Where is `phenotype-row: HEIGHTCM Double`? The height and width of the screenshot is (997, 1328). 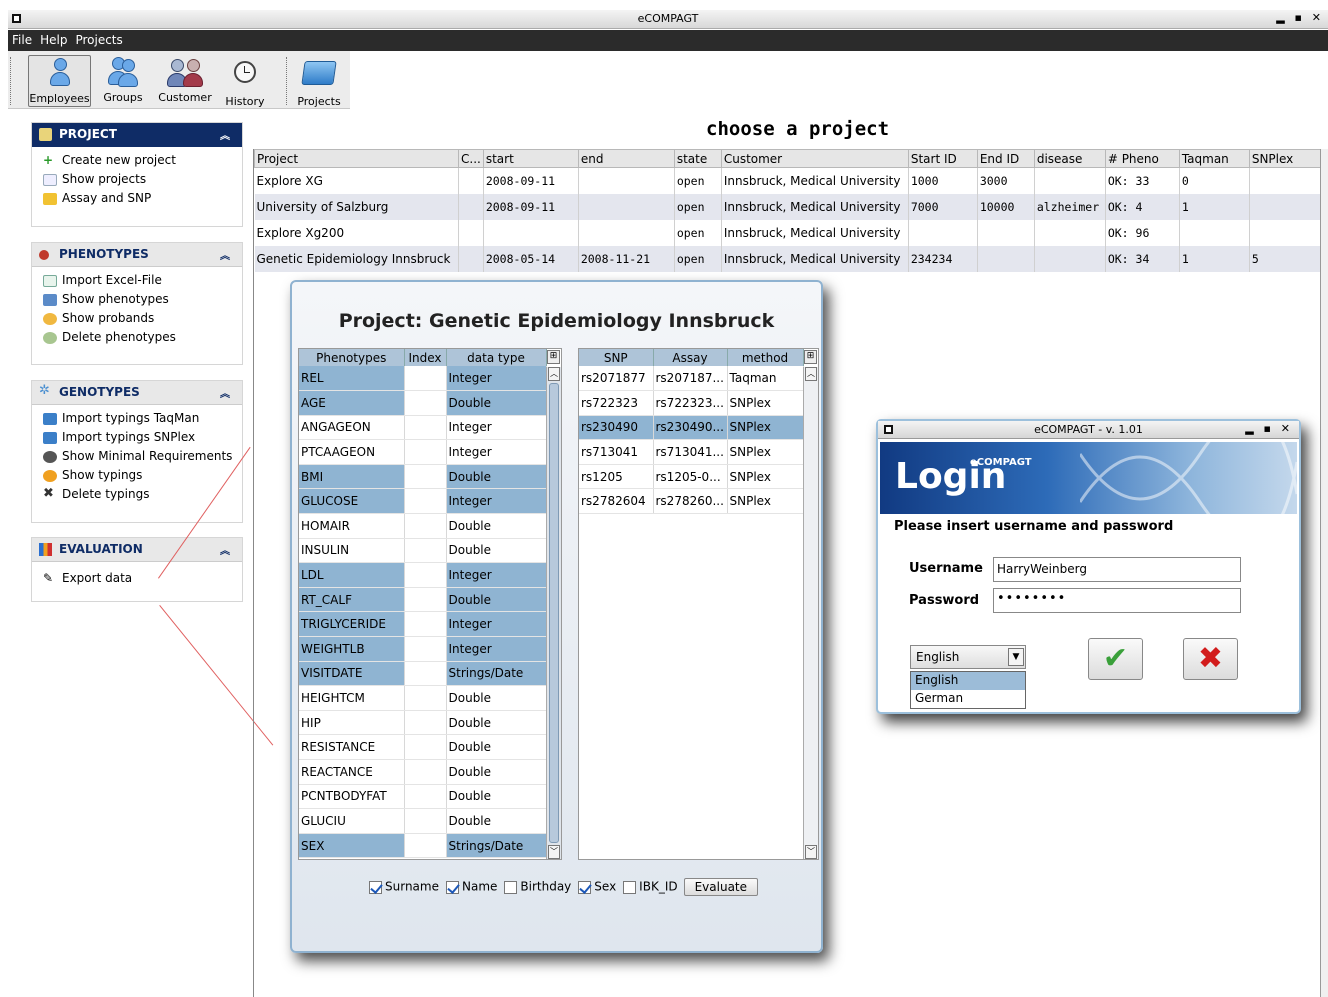
phenotype-row: HEIGHTCM Double is located at coordinates (423, 698).